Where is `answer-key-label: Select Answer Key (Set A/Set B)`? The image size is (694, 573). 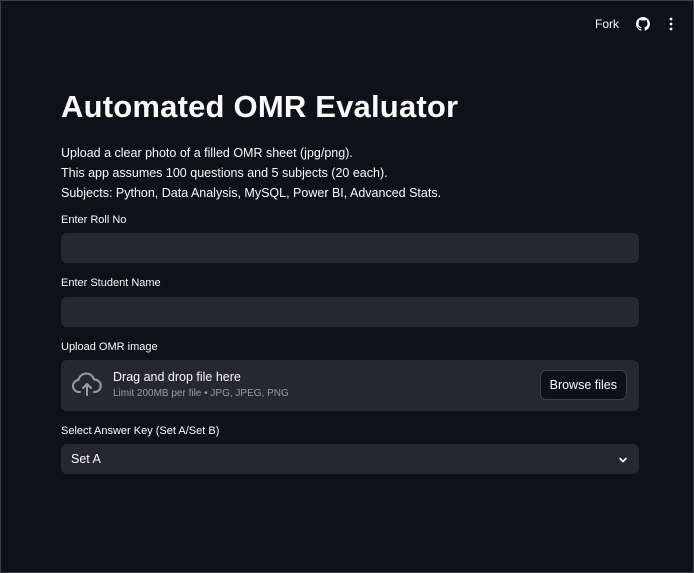 answer-key-label: Select Answer Key (Set A/Set B) is located at coordinates (140, 431).